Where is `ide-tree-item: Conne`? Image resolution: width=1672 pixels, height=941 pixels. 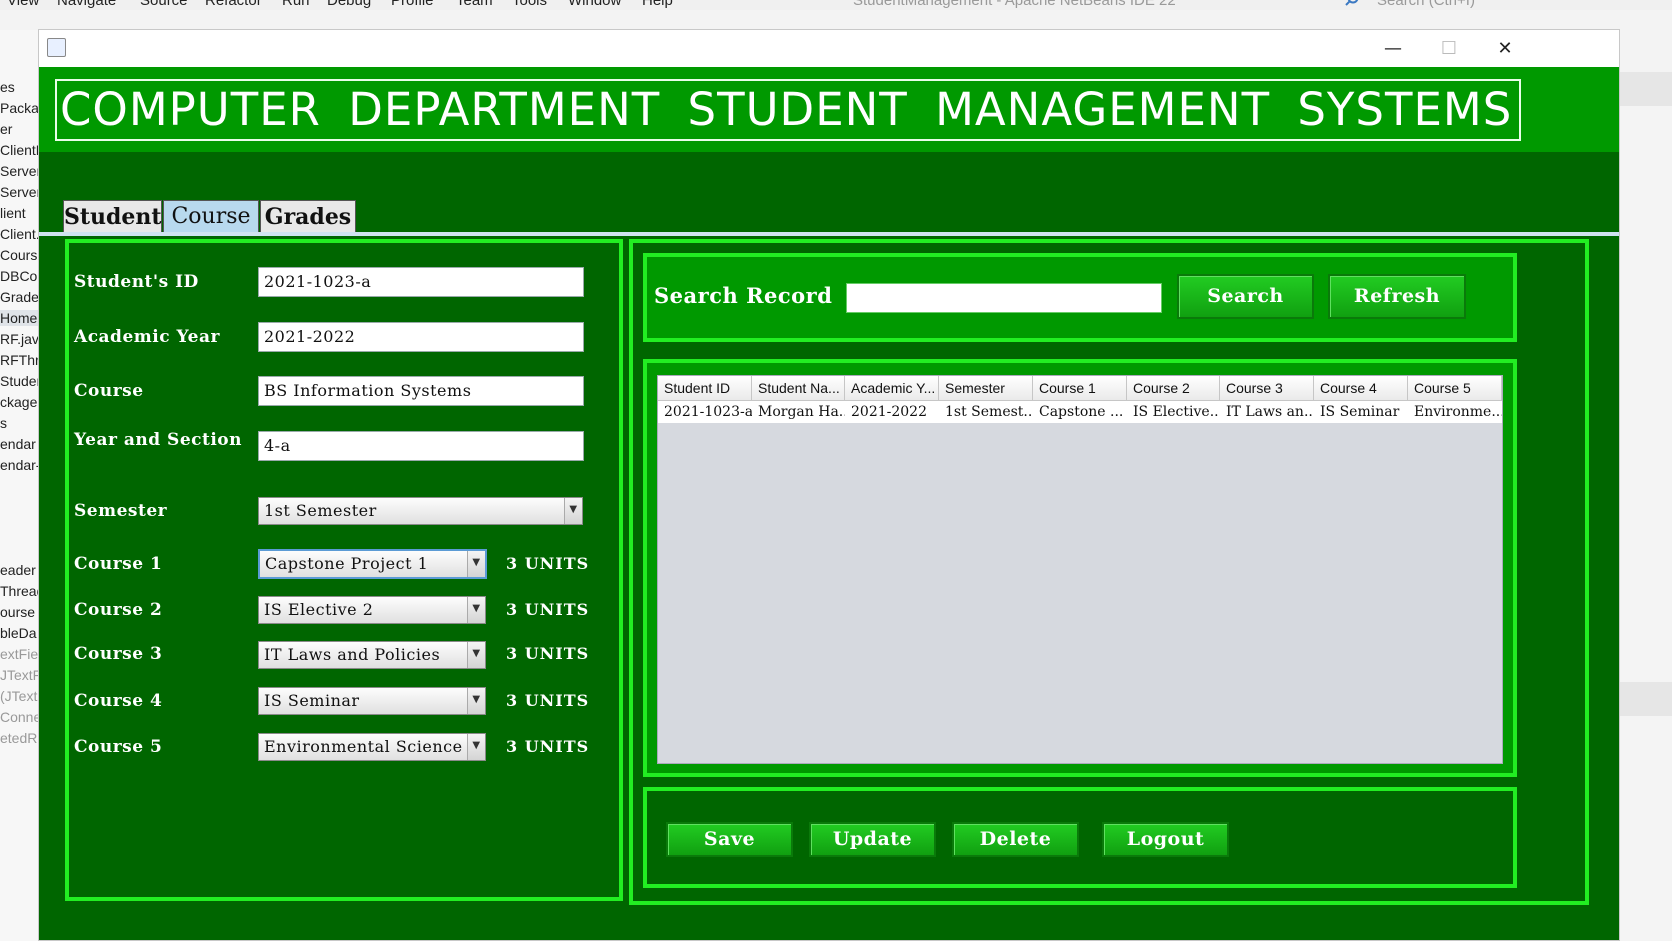
ide-tree-item: Conne is located at coordinates (19, 717).